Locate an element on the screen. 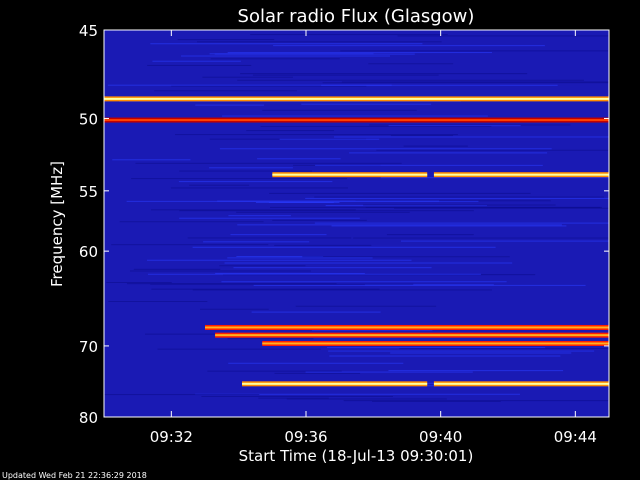 Image resolution: width=640 pixels, height=480 pixels. y-tick-label: 70 is located at coordinates (88, 347).